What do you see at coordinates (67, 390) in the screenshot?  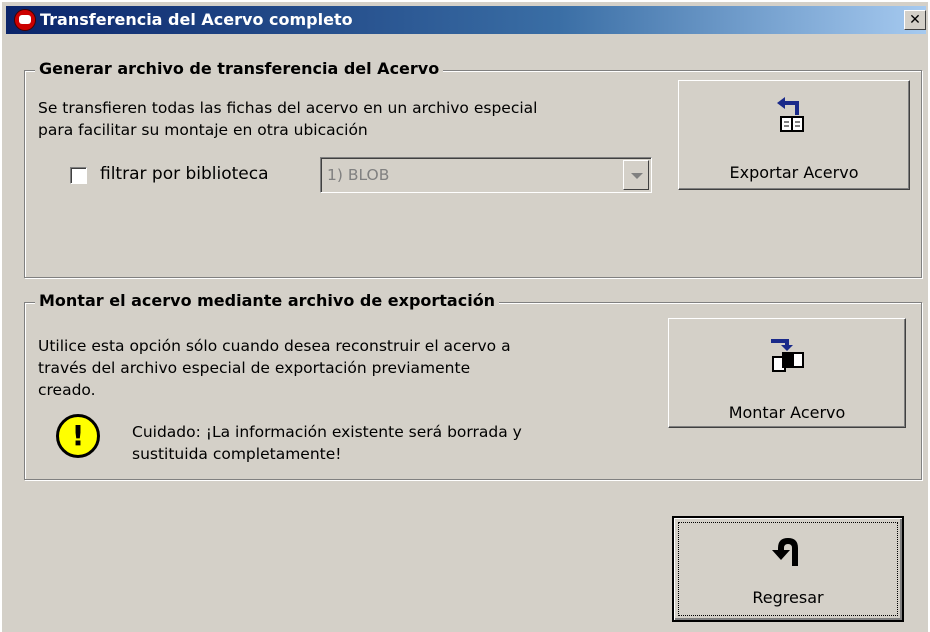 I see `mount-description-line3: creado.` at bounding box center [67, 390].